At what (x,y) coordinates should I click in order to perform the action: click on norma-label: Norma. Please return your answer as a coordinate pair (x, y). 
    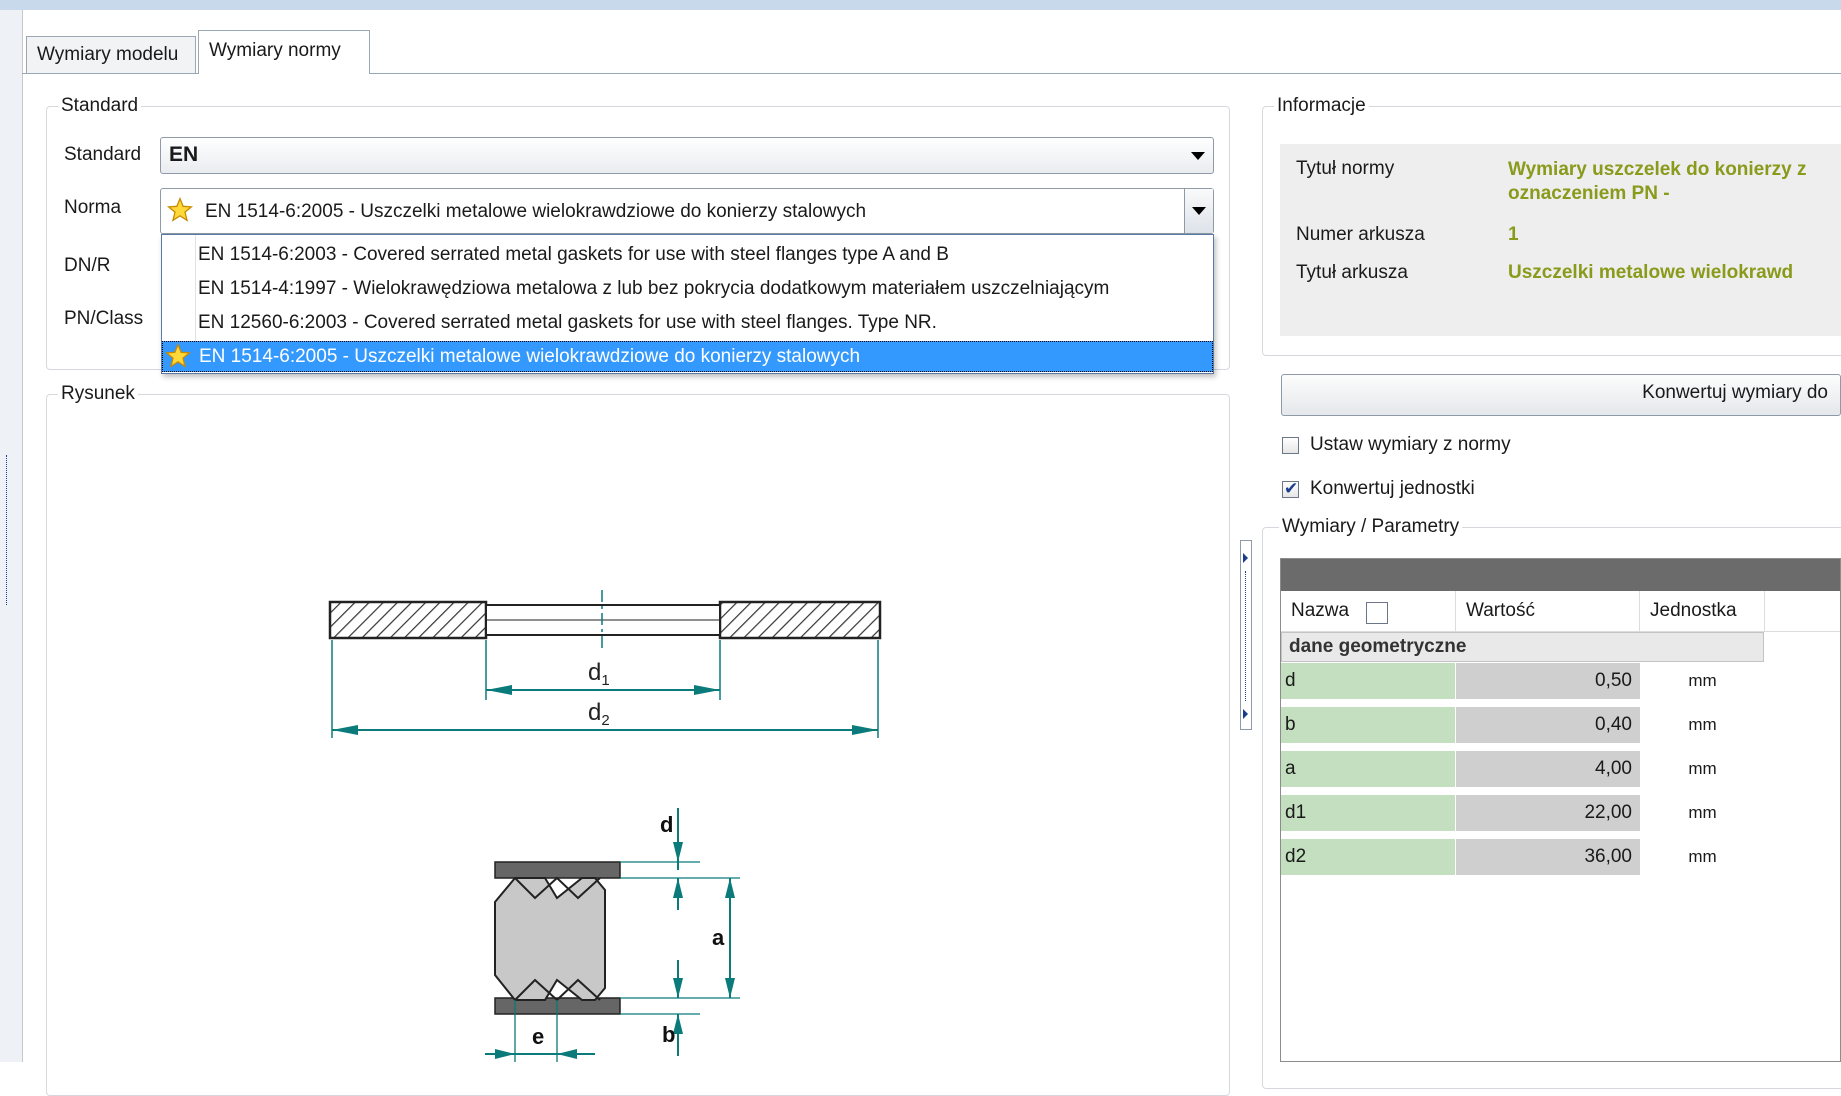
    Looking at the image, I should click on (93, 207).